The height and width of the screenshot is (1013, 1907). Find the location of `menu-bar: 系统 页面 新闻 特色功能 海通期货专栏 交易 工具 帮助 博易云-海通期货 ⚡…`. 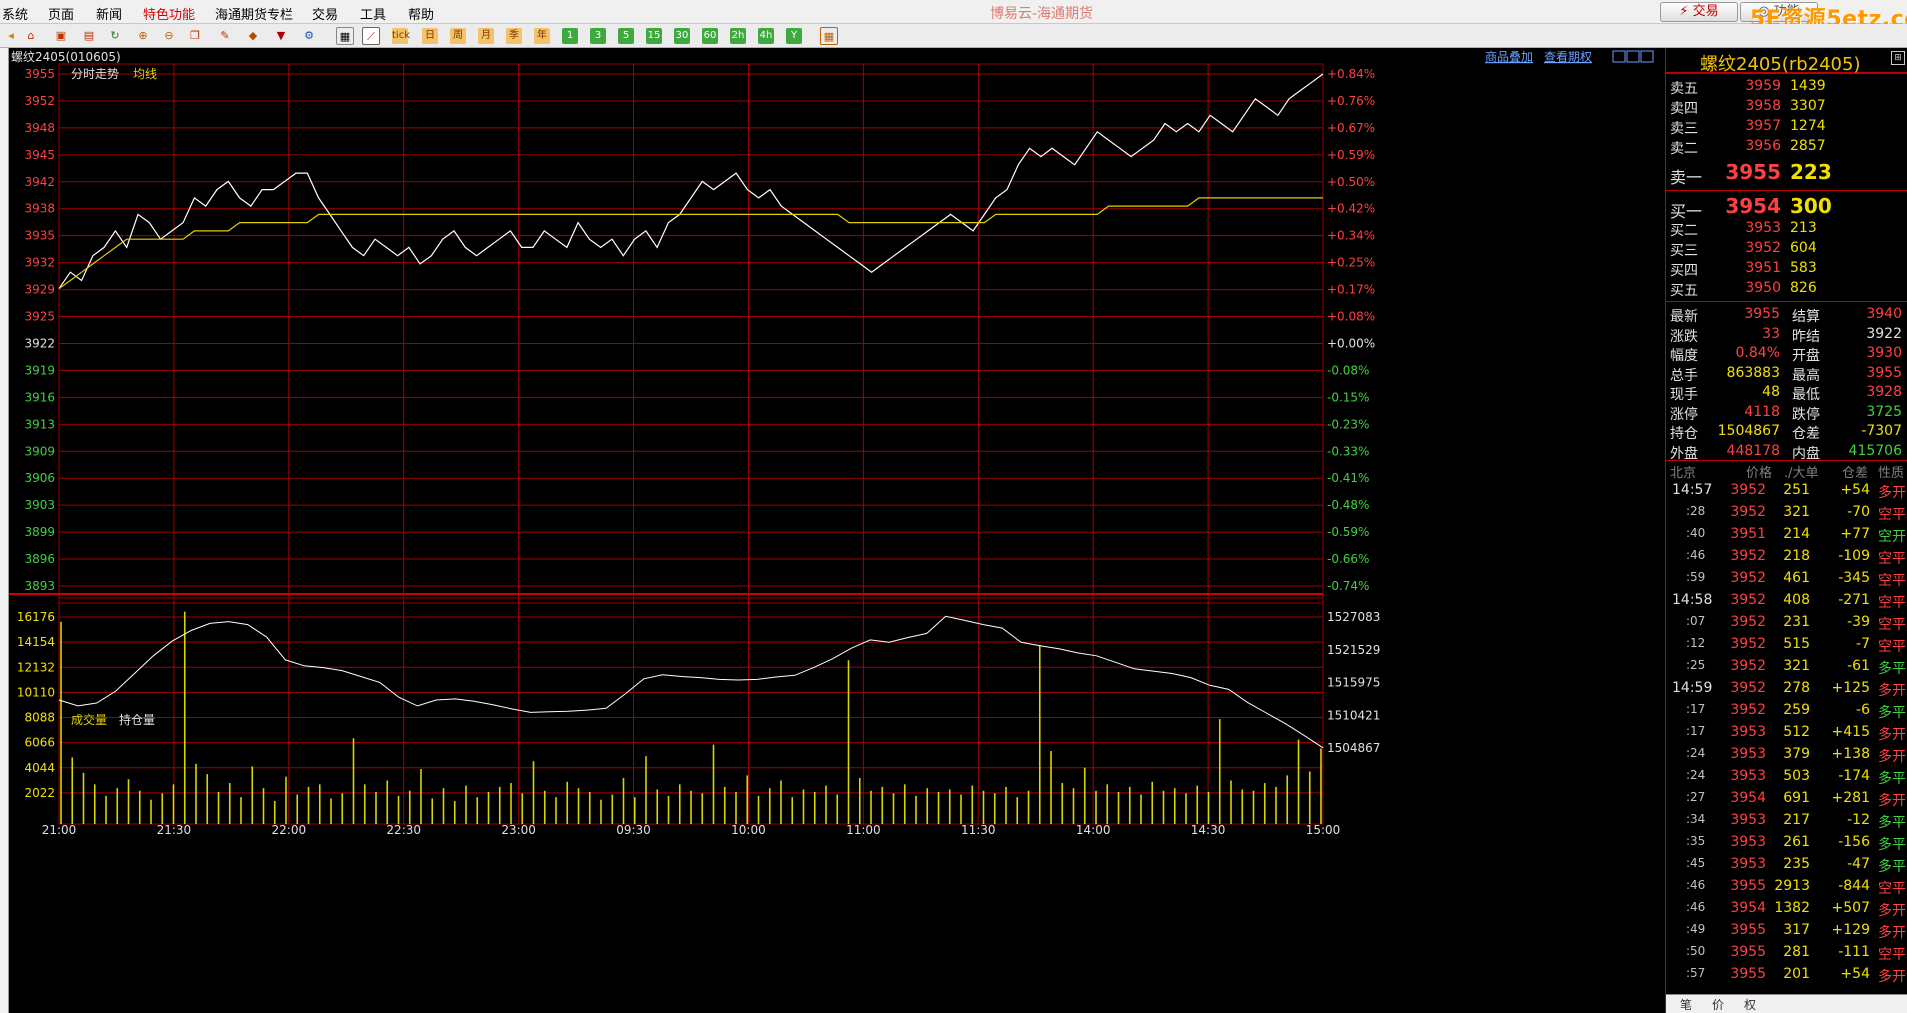

menu-bar: 系统 页面 新闻 特色功能 海通期货专栏 交易 工具 帮助 博易云-海通期货 ⚡… is located at coordinates (953, 16).